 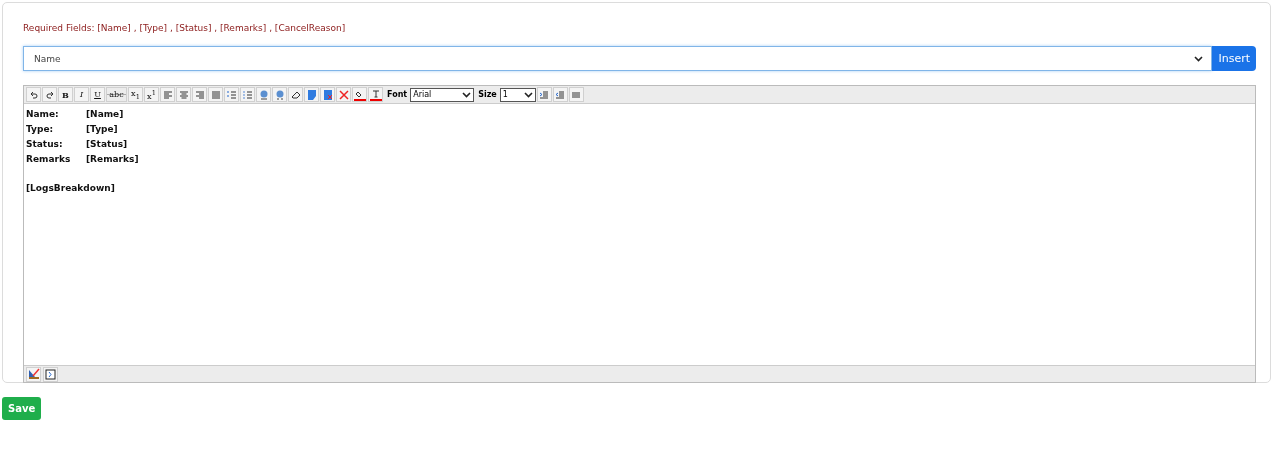 What do you see at coordinates (49, 158) in the screenshot?
I see `template-label: Remarks` at bounding box center [49, 158].